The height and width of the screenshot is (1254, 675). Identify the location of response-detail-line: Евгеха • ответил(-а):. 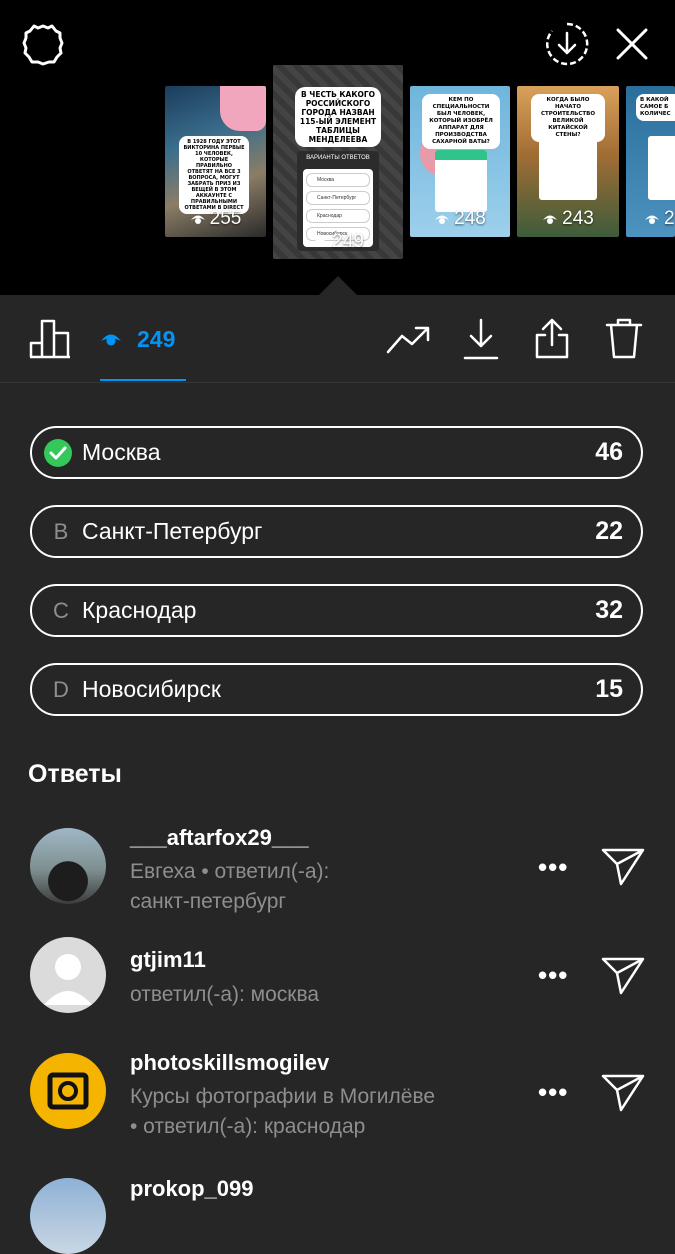
(230, 871).